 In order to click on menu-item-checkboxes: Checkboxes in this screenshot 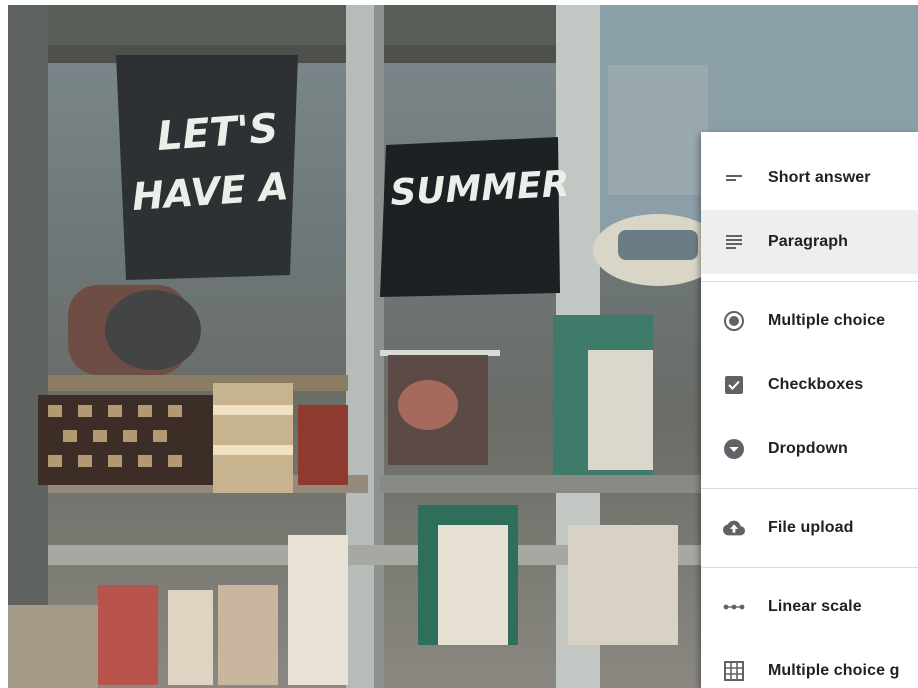, I will do `click(809, 385)`.